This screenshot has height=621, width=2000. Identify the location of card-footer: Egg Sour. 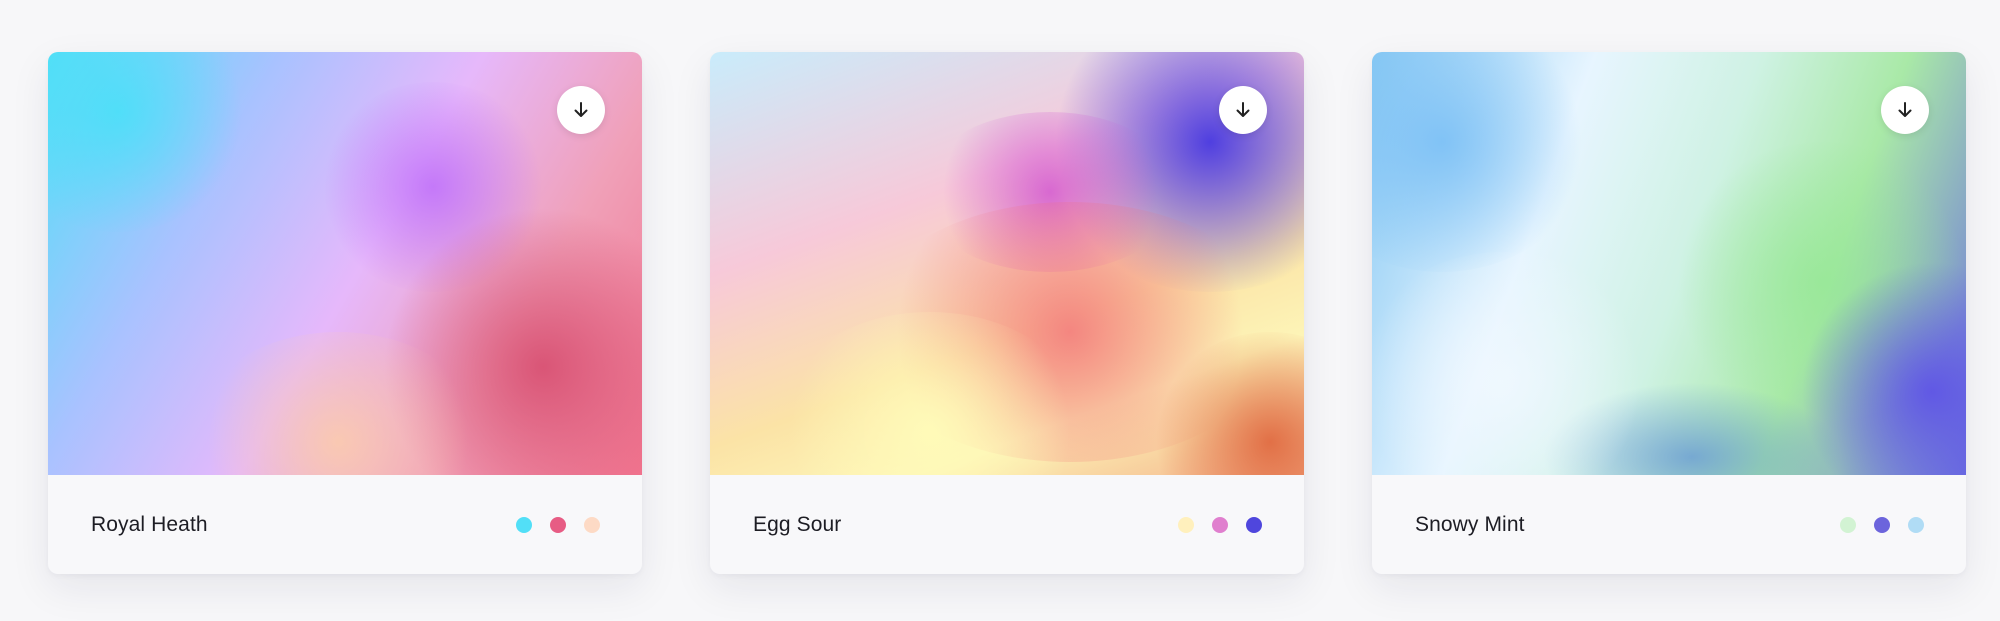
(1007, 524).